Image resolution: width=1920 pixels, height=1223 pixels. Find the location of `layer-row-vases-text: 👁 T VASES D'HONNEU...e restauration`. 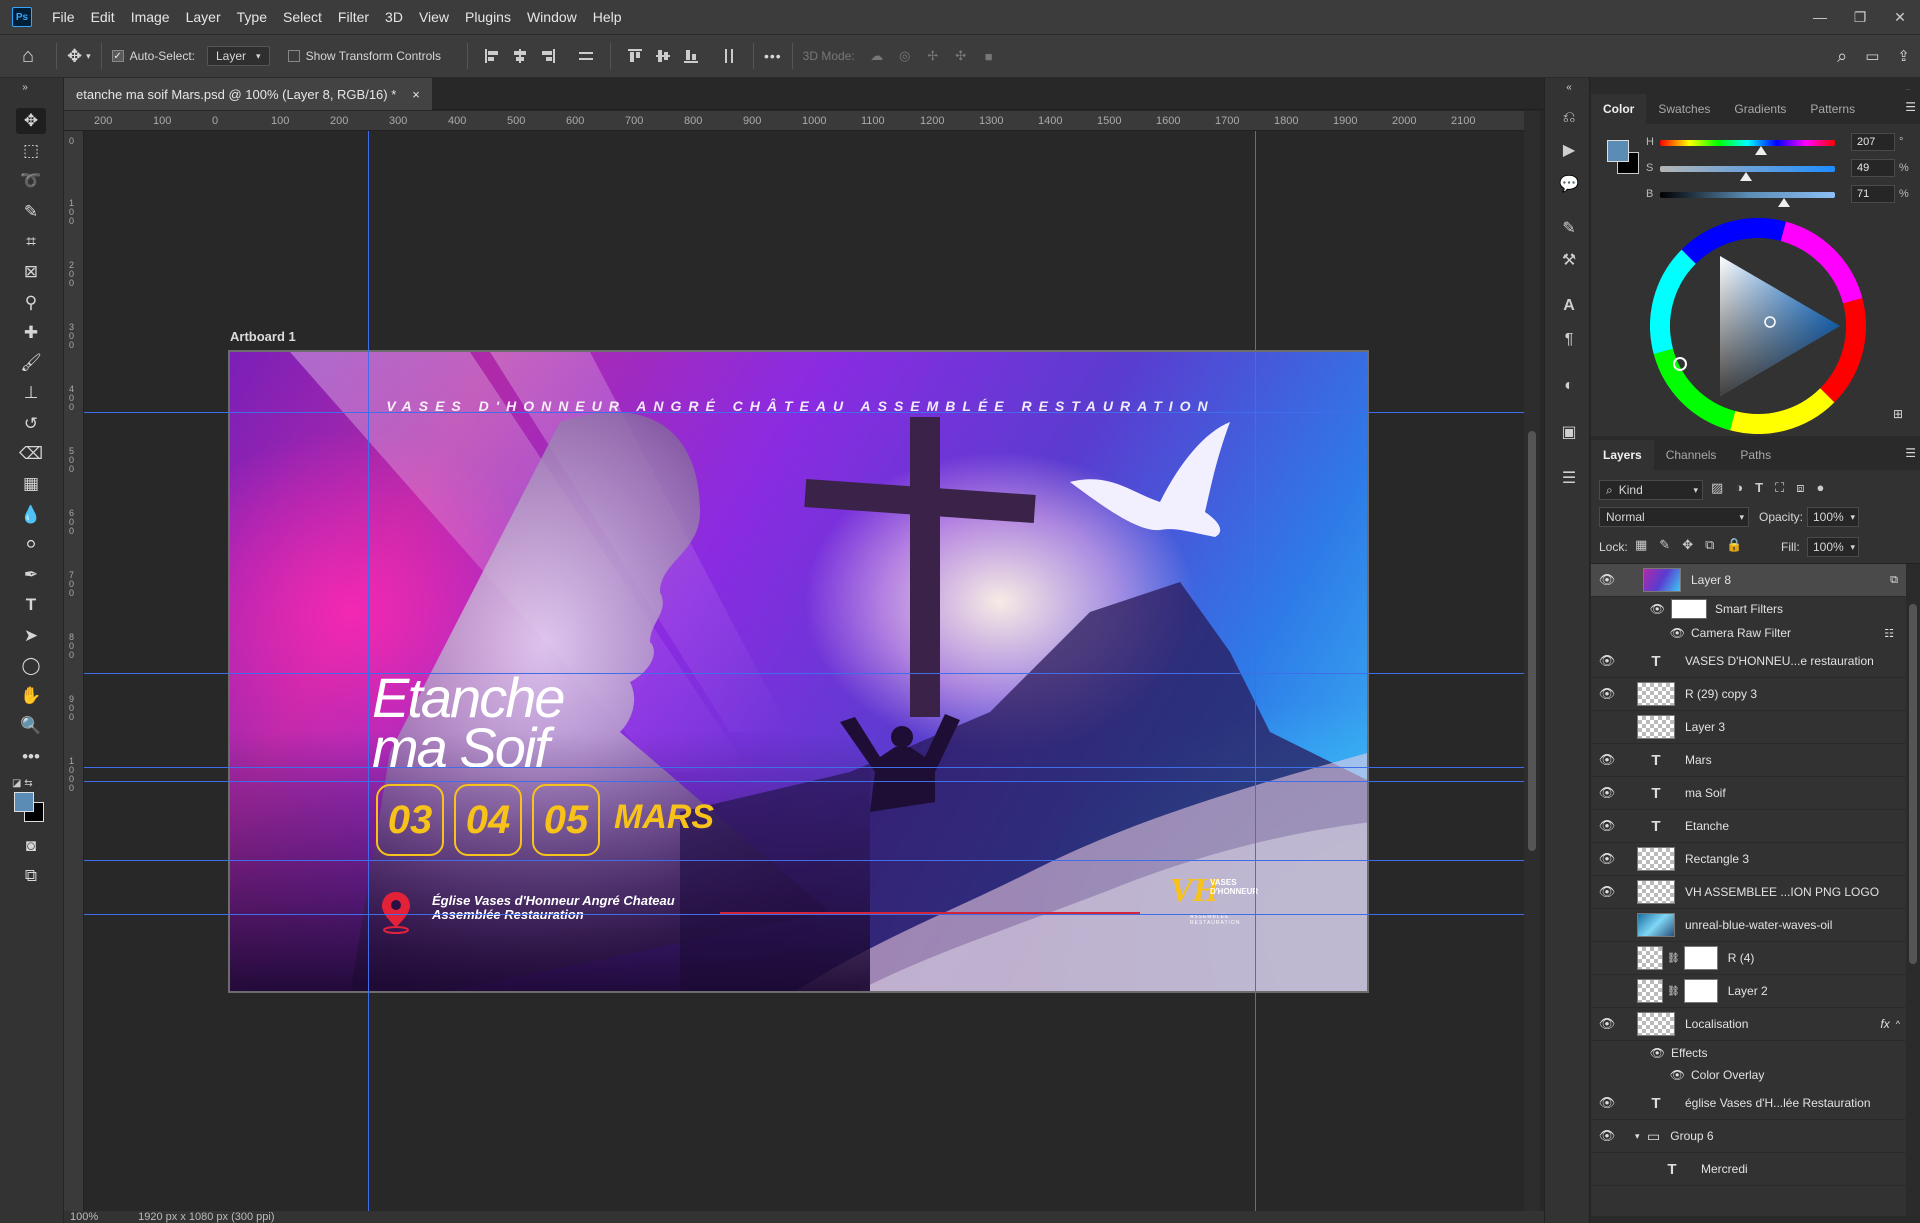

layer-row-vases-text: 👁 T VASES D'HONNEU...e restauration is located at coordinates (1748, 661).